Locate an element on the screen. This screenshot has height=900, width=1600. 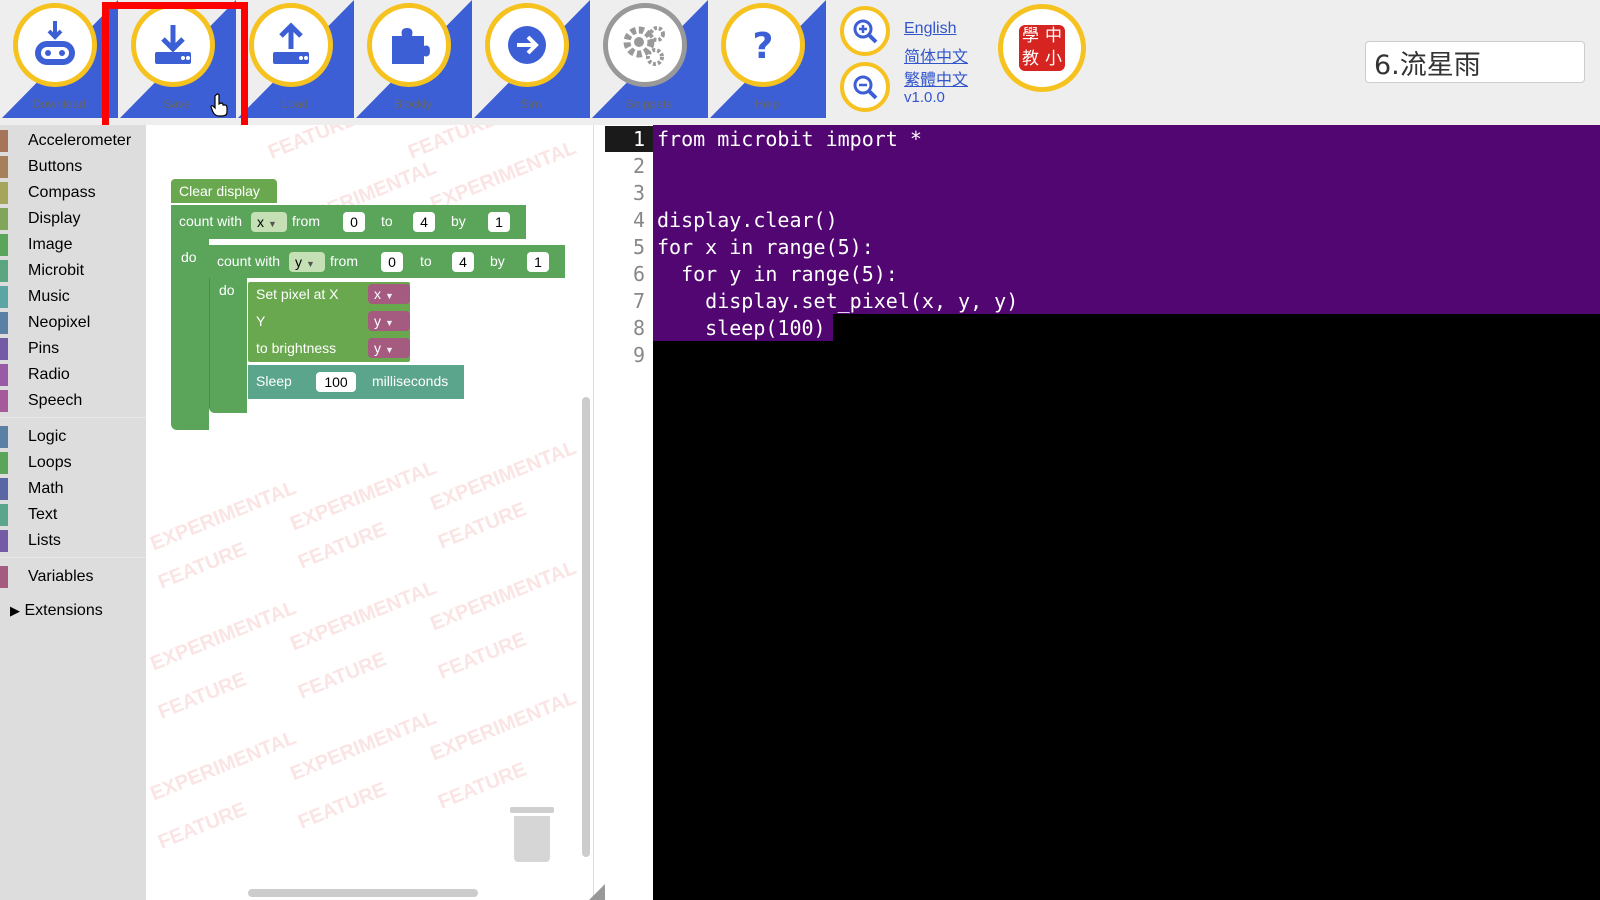
line-number-gutter: 1 2 3 4 5 6 7 8 9 is located at coordinates (629, 512).